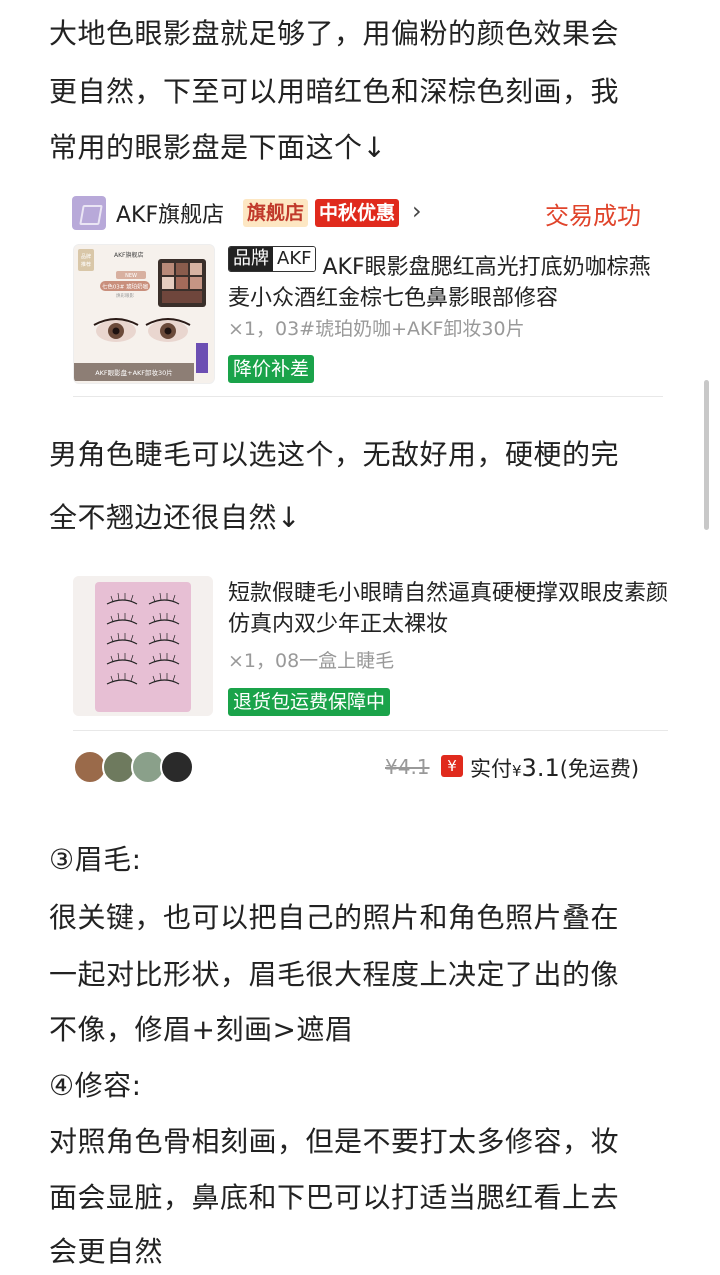 This screenshot has height=1275, width=720. I want to click on svg-text: NEW, so click(131, 276).